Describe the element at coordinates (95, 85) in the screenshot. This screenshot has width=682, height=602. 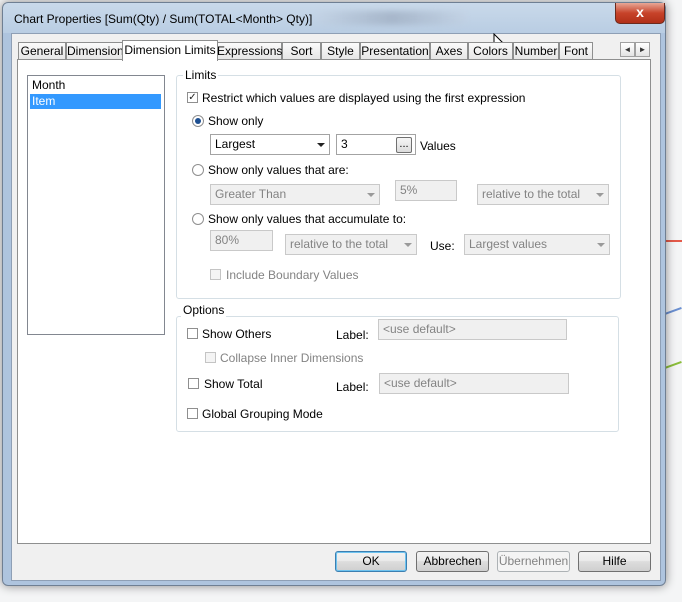
I see `dimension-item-month: Month` at that location.